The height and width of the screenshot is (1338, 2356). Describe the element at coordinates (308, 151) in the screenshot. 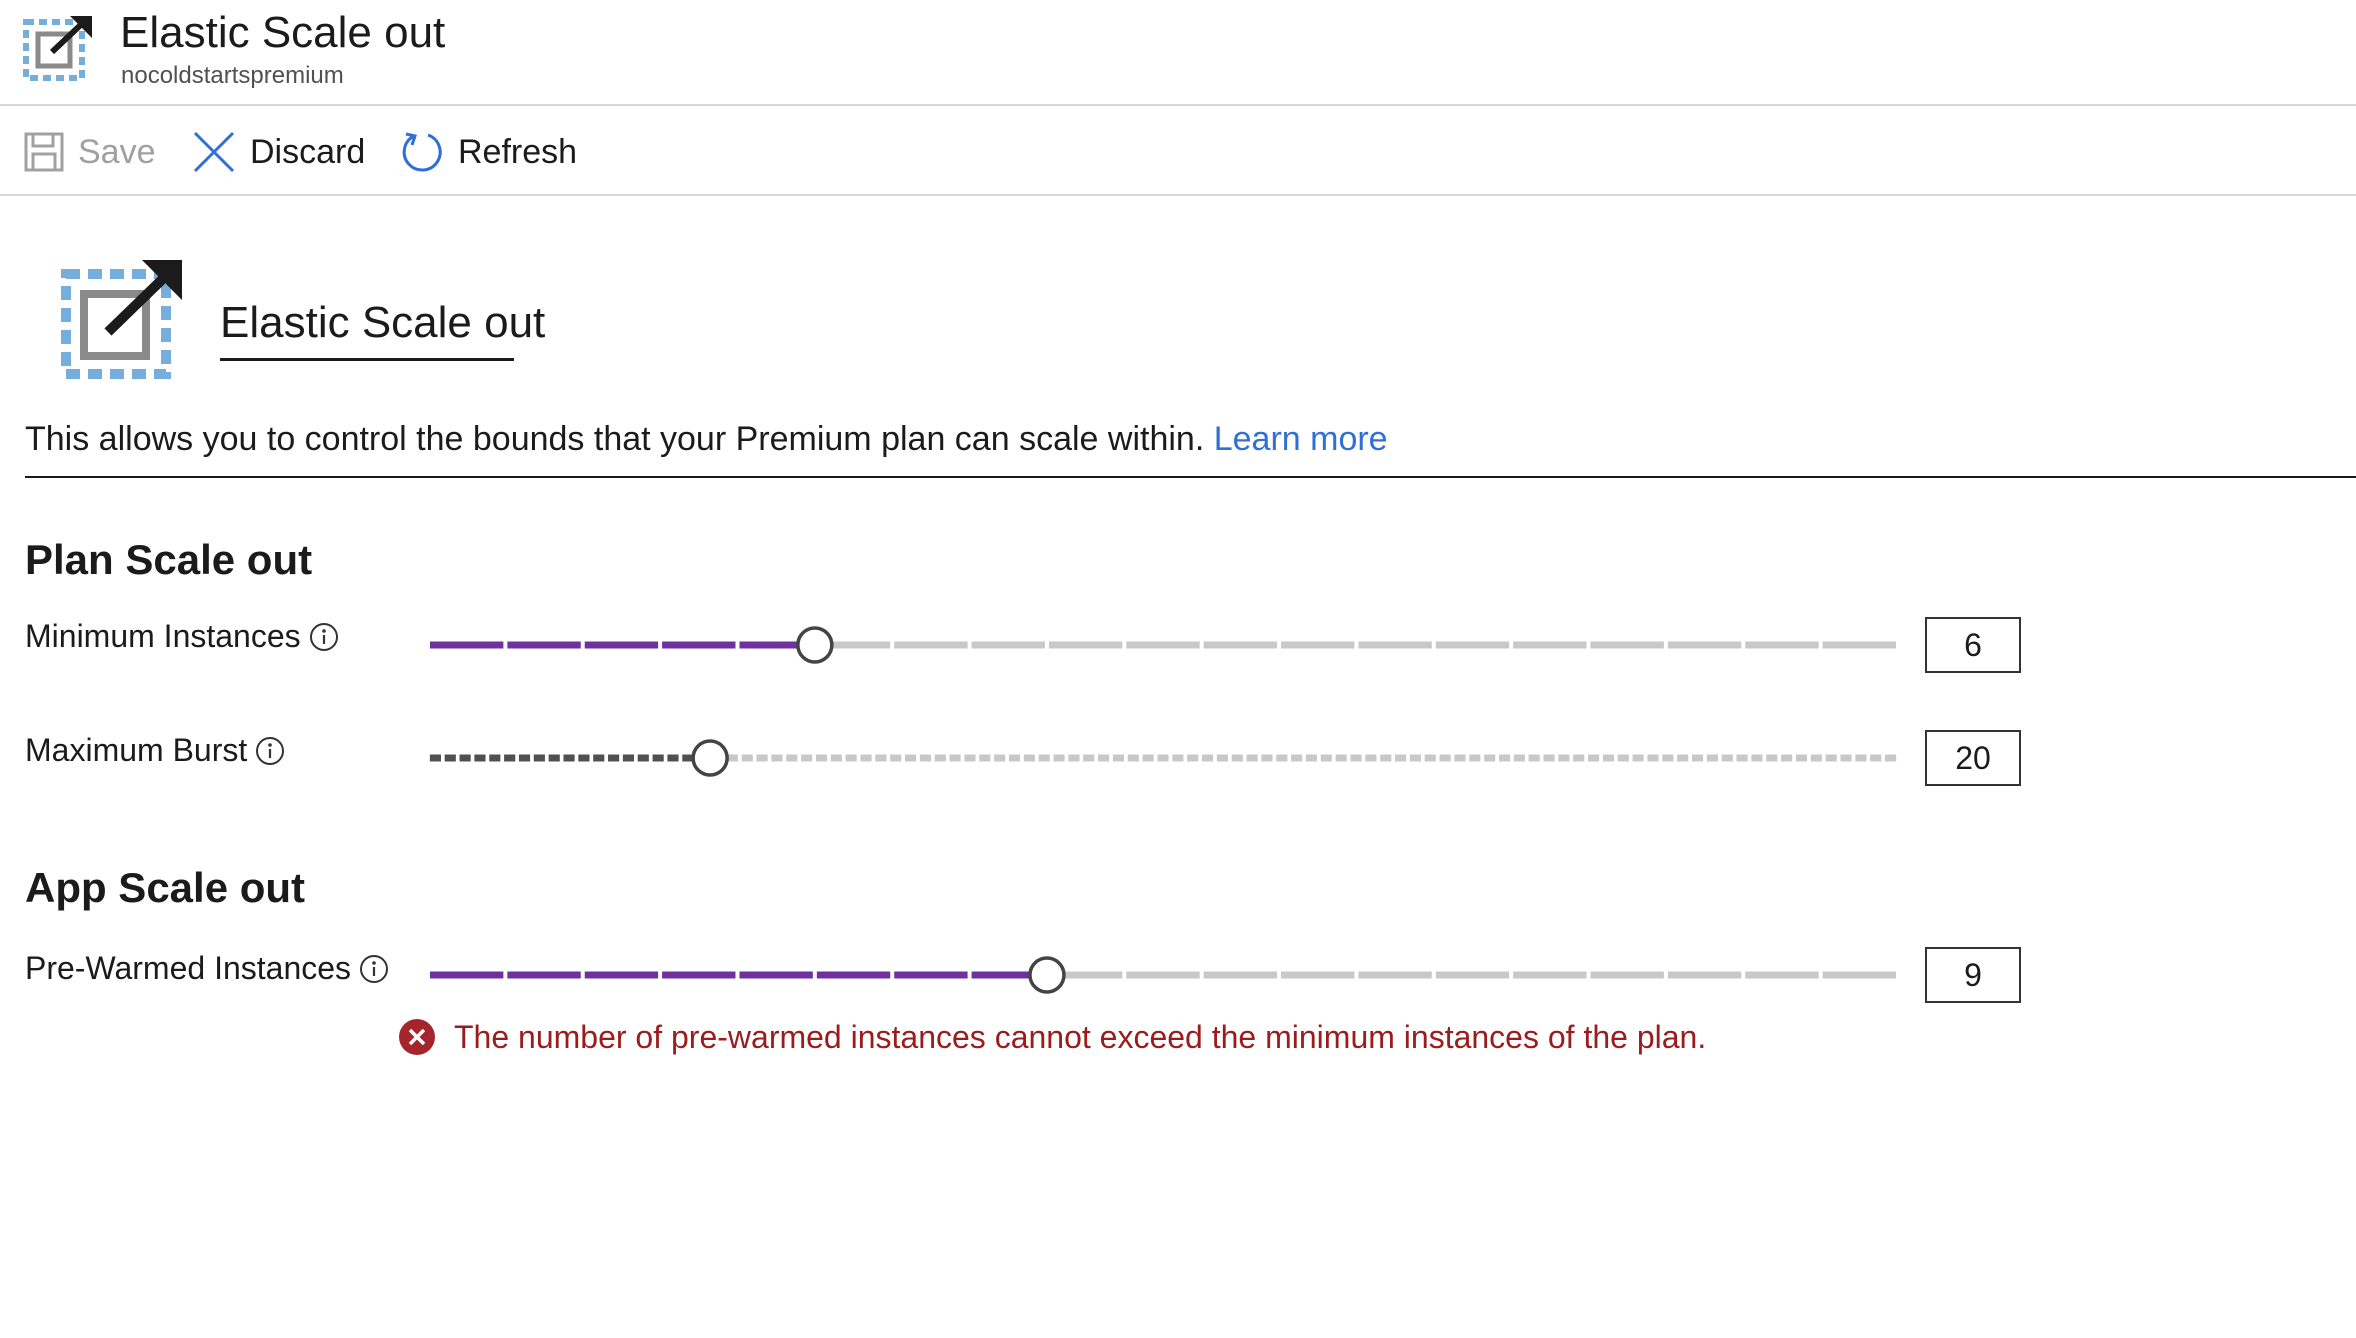

I see `discard-label: Discard` at that location.